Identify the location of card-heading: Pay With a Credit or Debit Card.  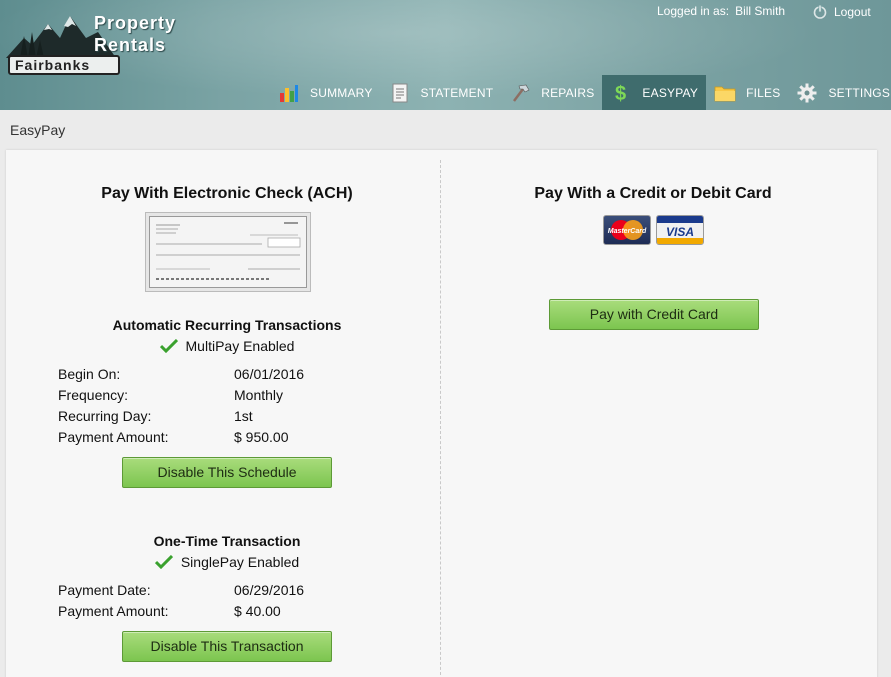
(653, 193).